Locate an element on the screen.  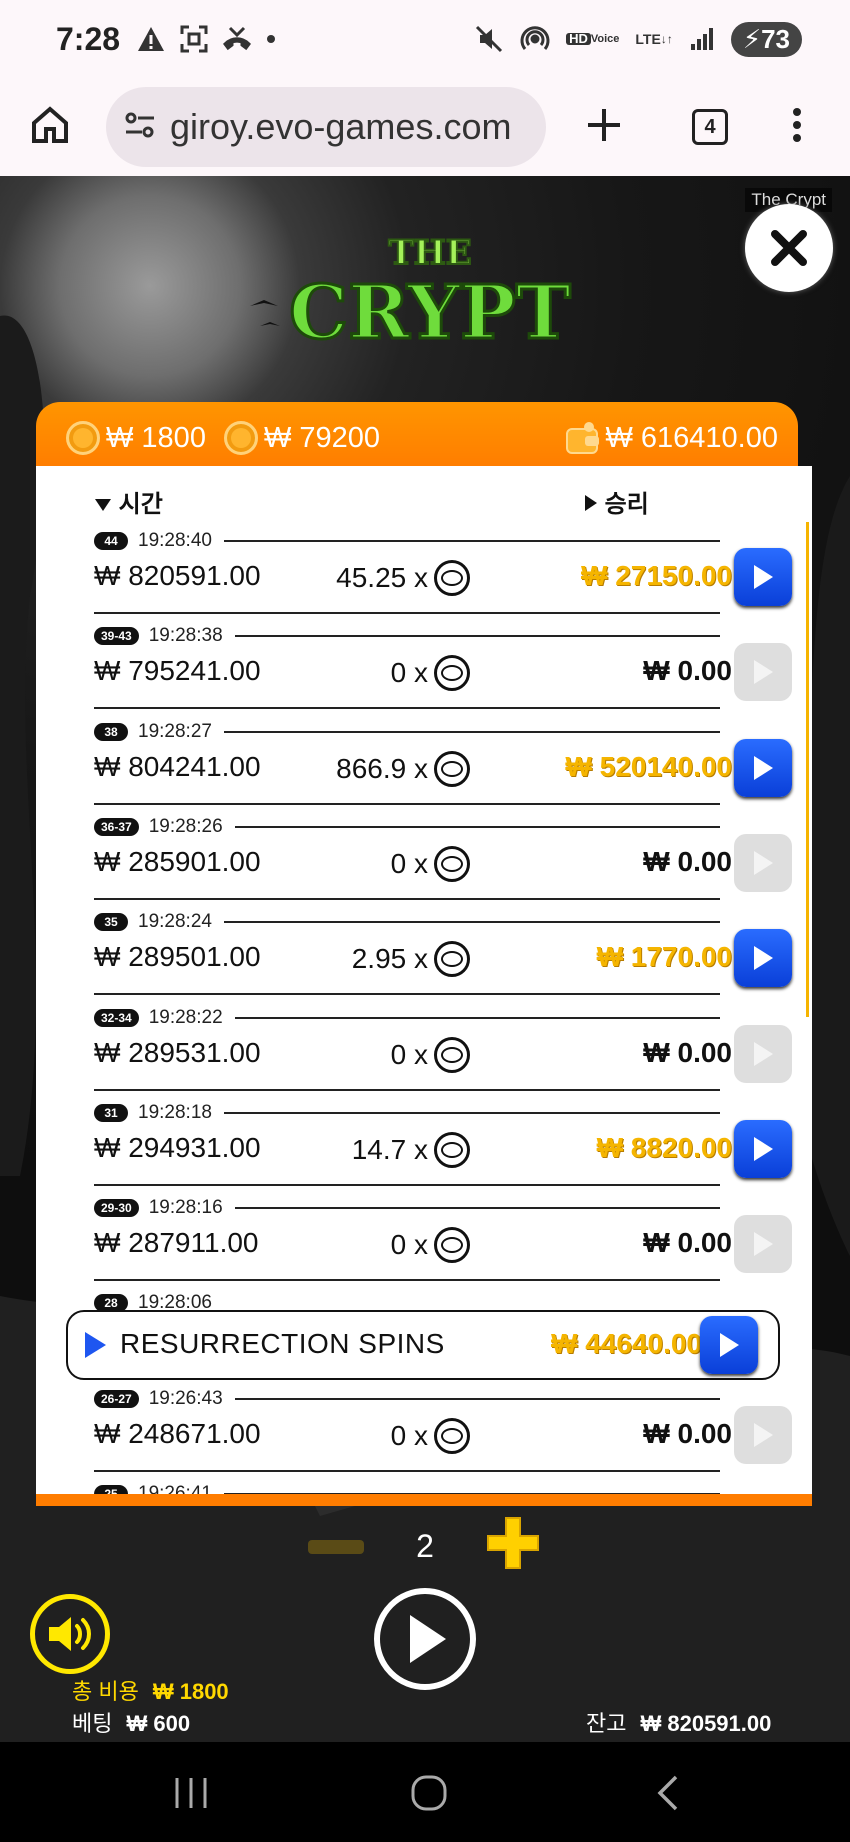
home-icon is located at coordinates (50, 127).